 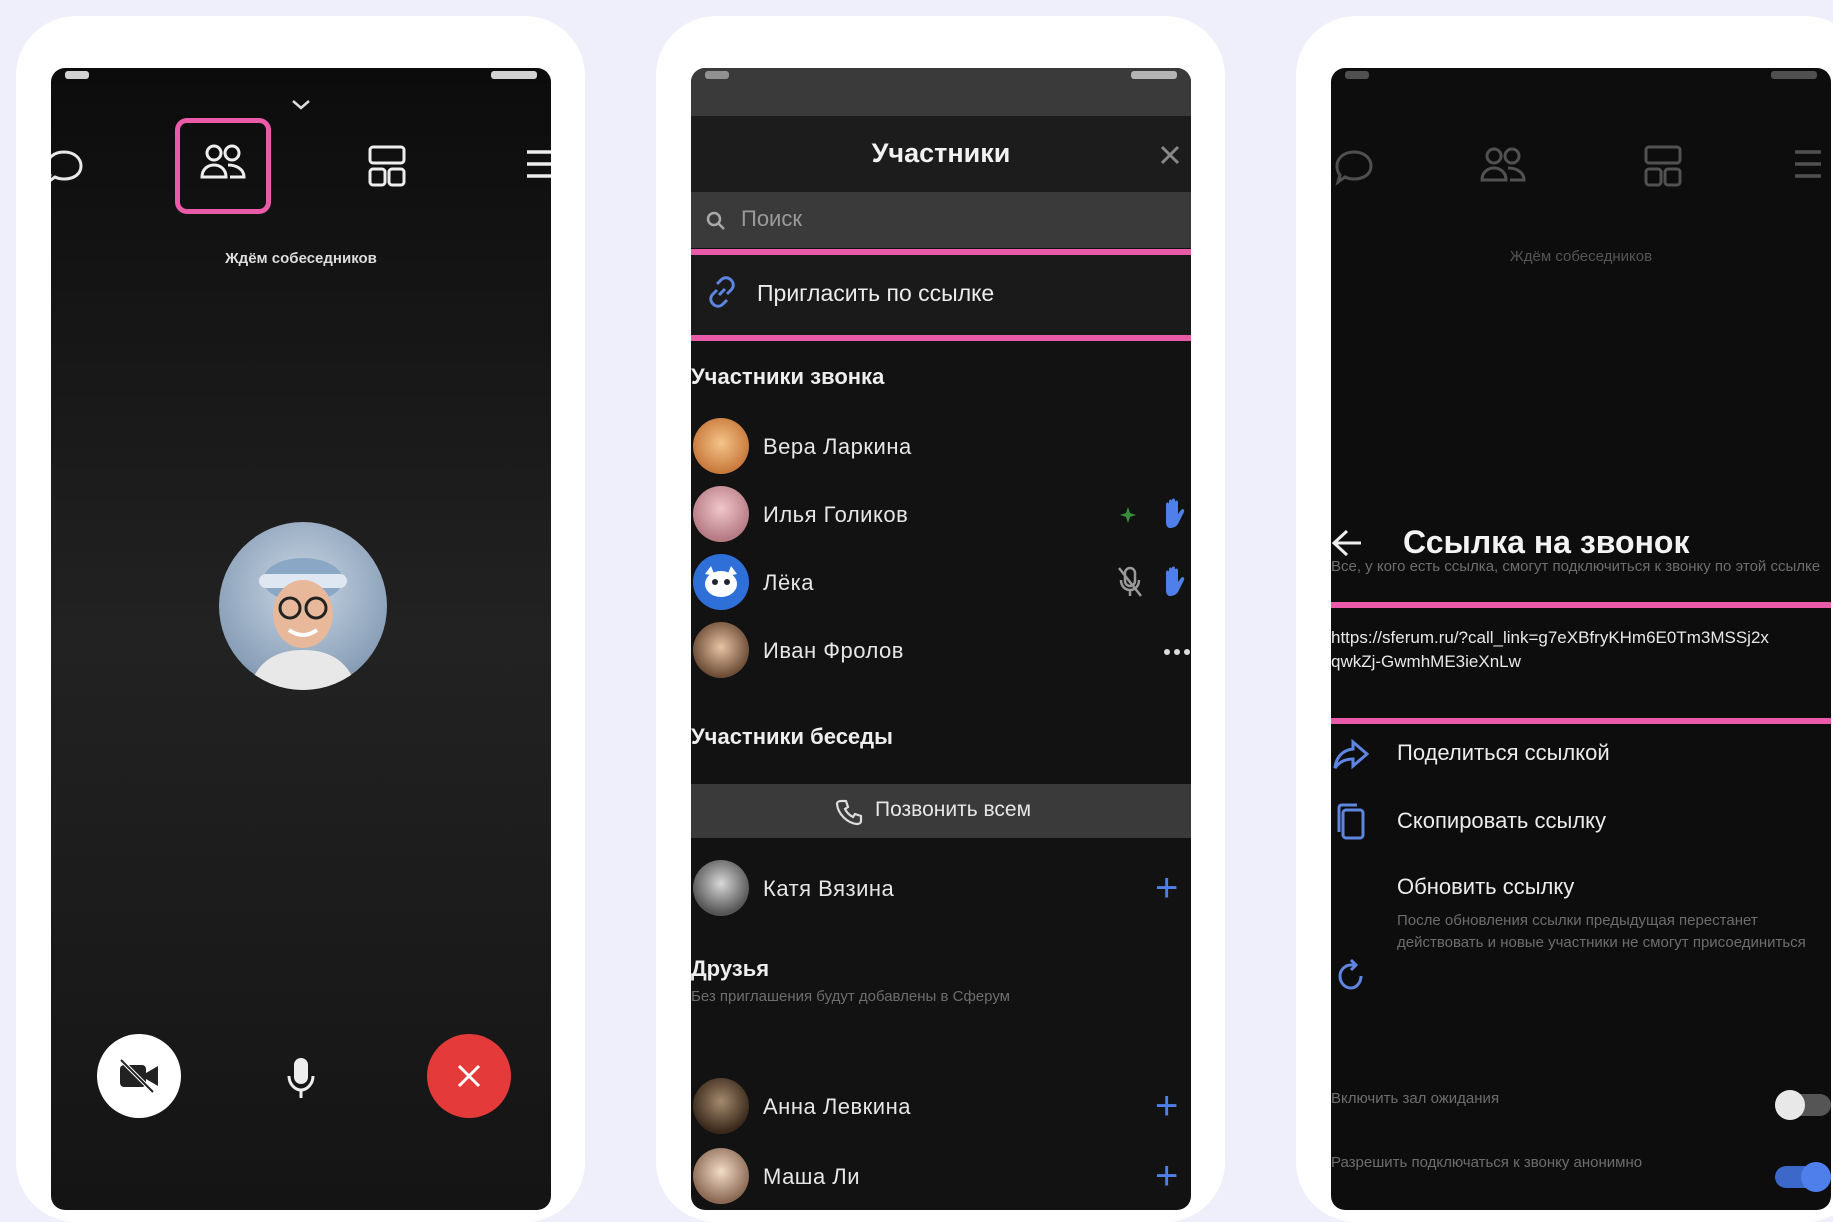 I want to click on member-name: Катя Вязина, so click(x=829, y=888).